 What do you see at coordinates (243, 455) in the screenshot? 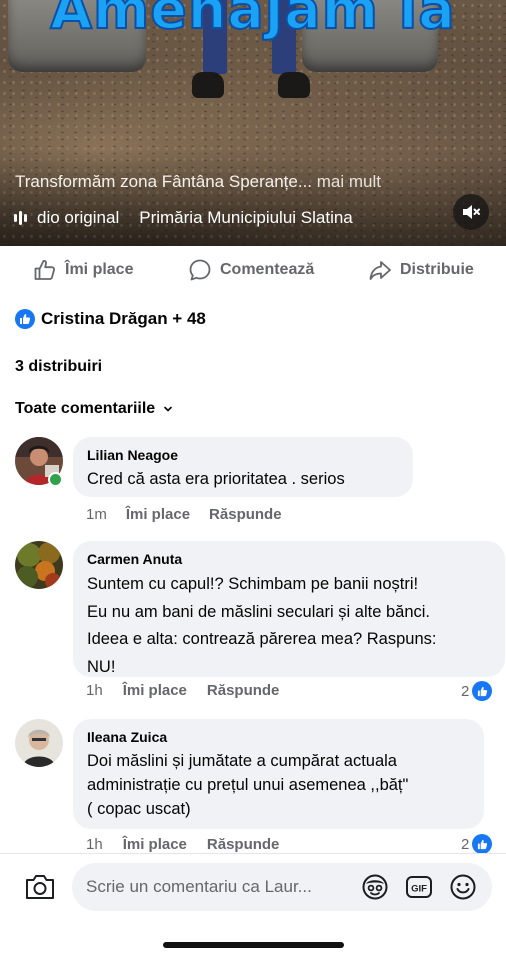
I see `comment-author: Lilian Neagoe` at bounding box center [243, 455].